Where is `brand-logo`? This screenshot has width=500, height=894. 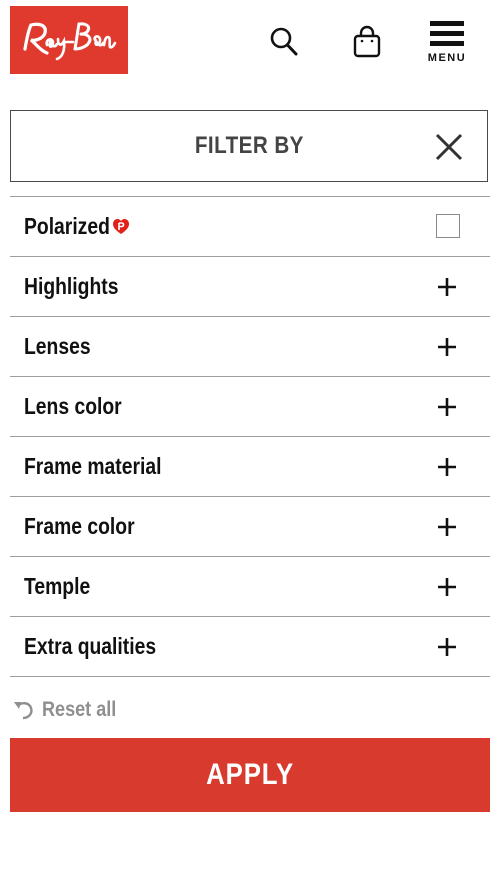 brand-logo is located at coordinates (69, 40).